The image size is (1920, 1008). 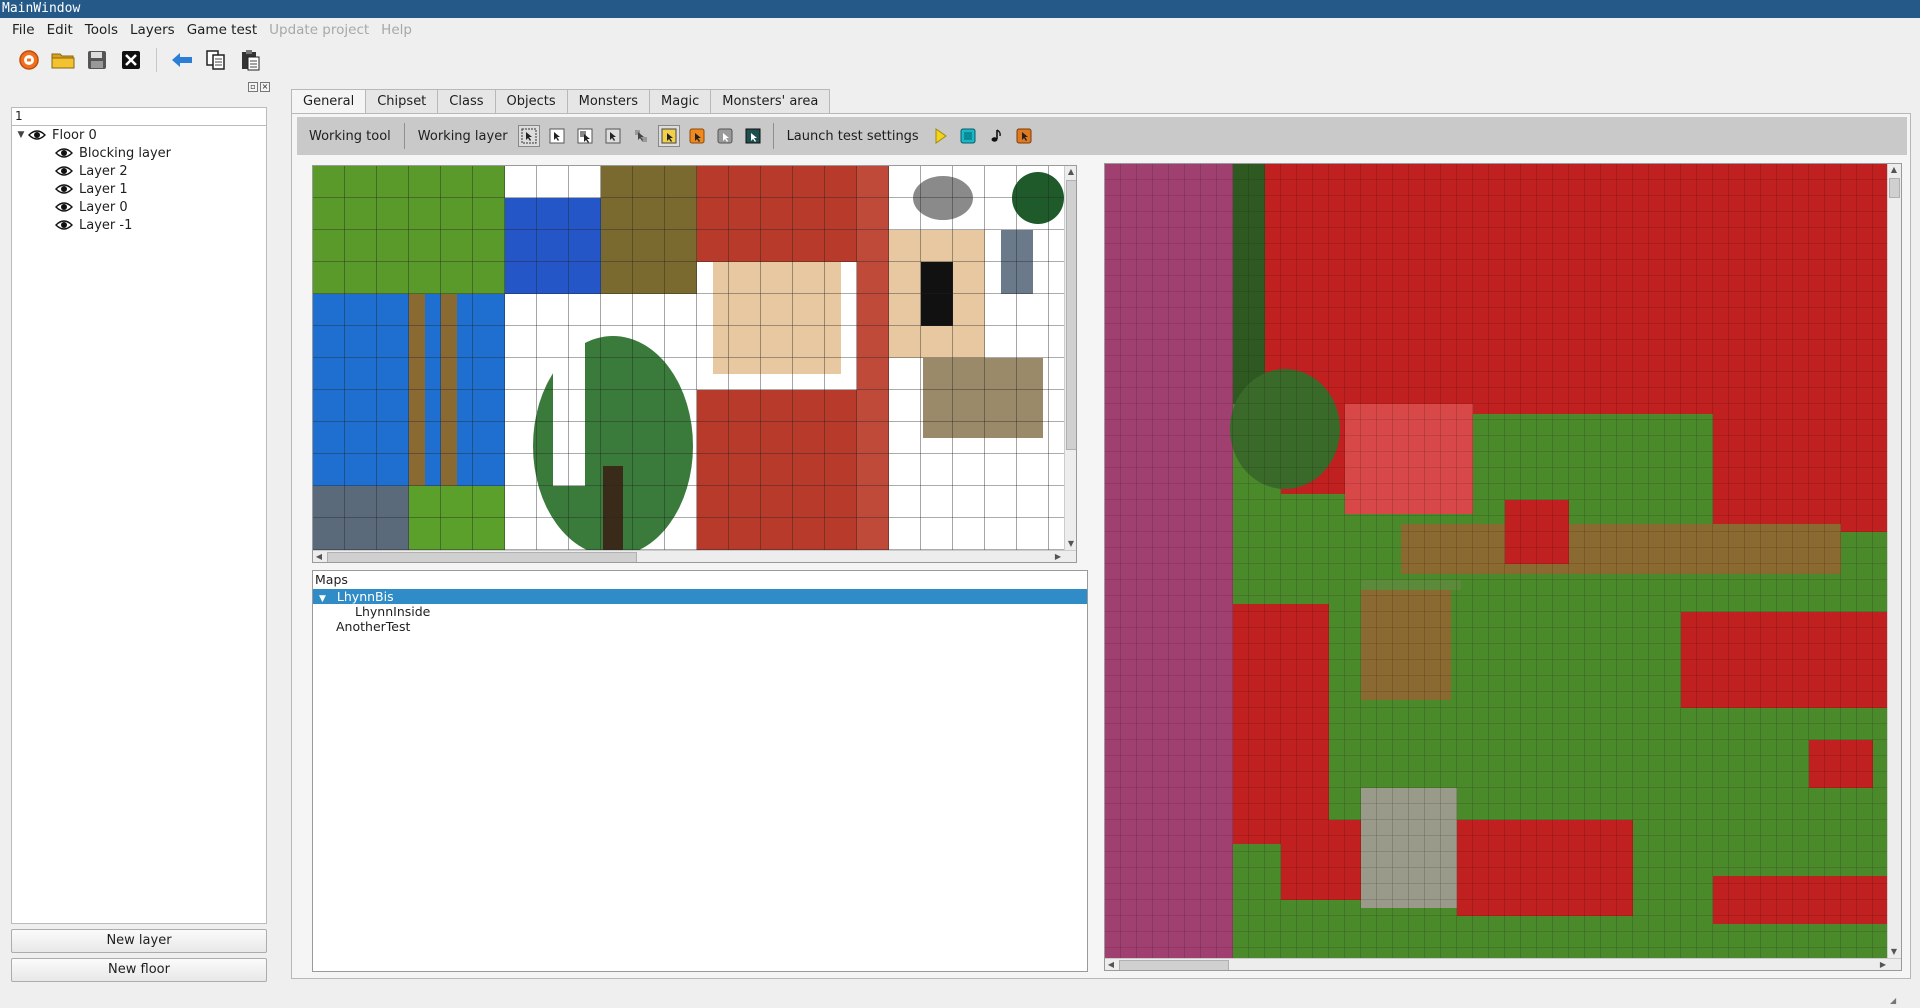 What do you see at coordinates (585, 136) in the screenshot?
I see `rectangle-tool-icon` at bounding box center [585, 136].